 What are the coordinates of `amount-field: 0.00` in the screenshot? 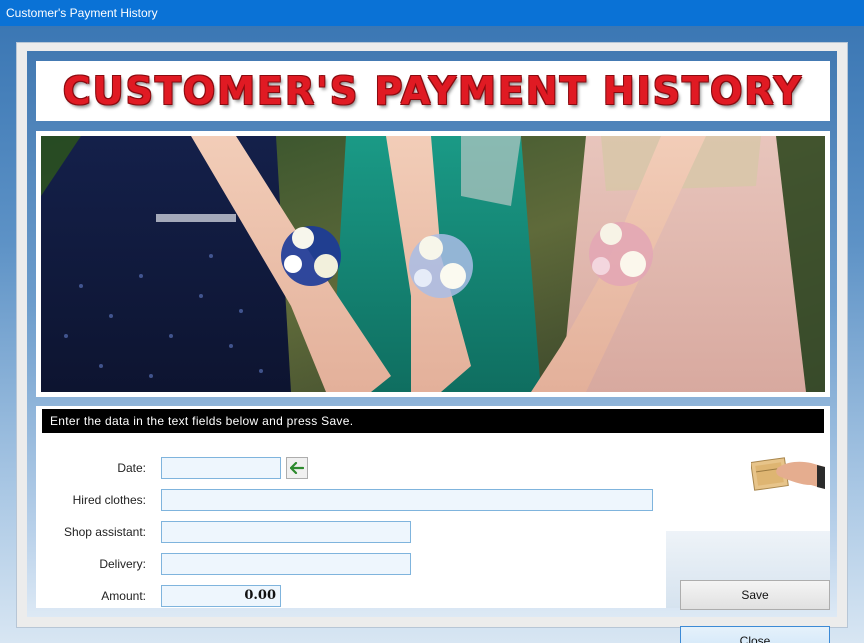 It's located at (221, 596).